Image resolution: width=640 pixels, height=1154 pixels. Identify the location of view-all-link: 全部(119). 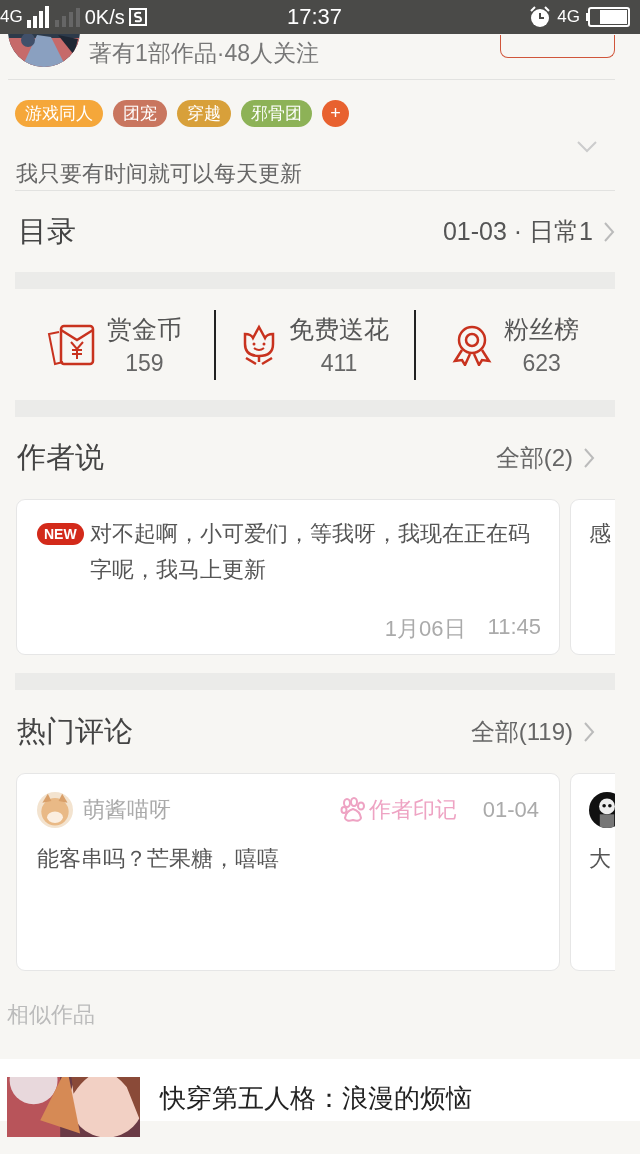
(532, 731).